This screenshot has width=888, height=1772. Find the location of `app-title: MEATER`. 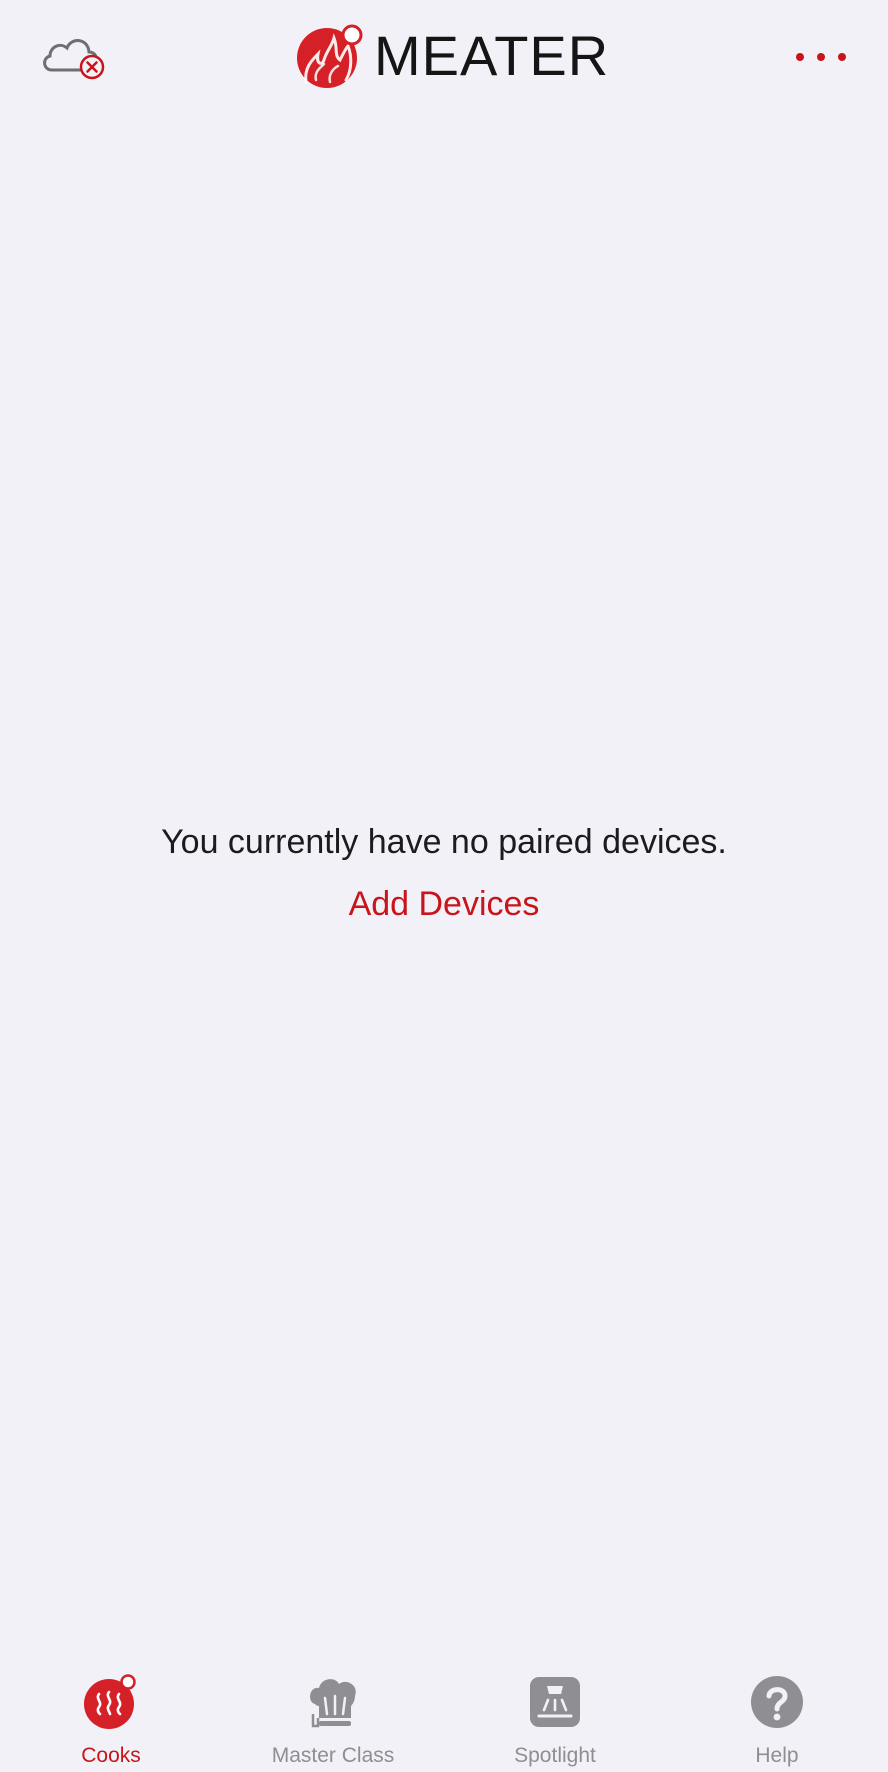

app-title: MEATER is located at coordinates (492, 55).